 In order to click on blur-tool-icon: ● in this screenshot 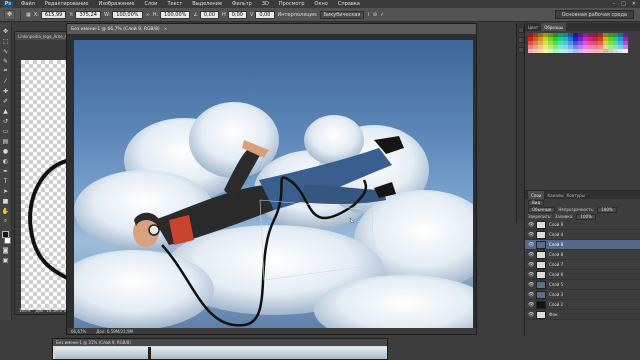, I will do `click(5, 151)`.